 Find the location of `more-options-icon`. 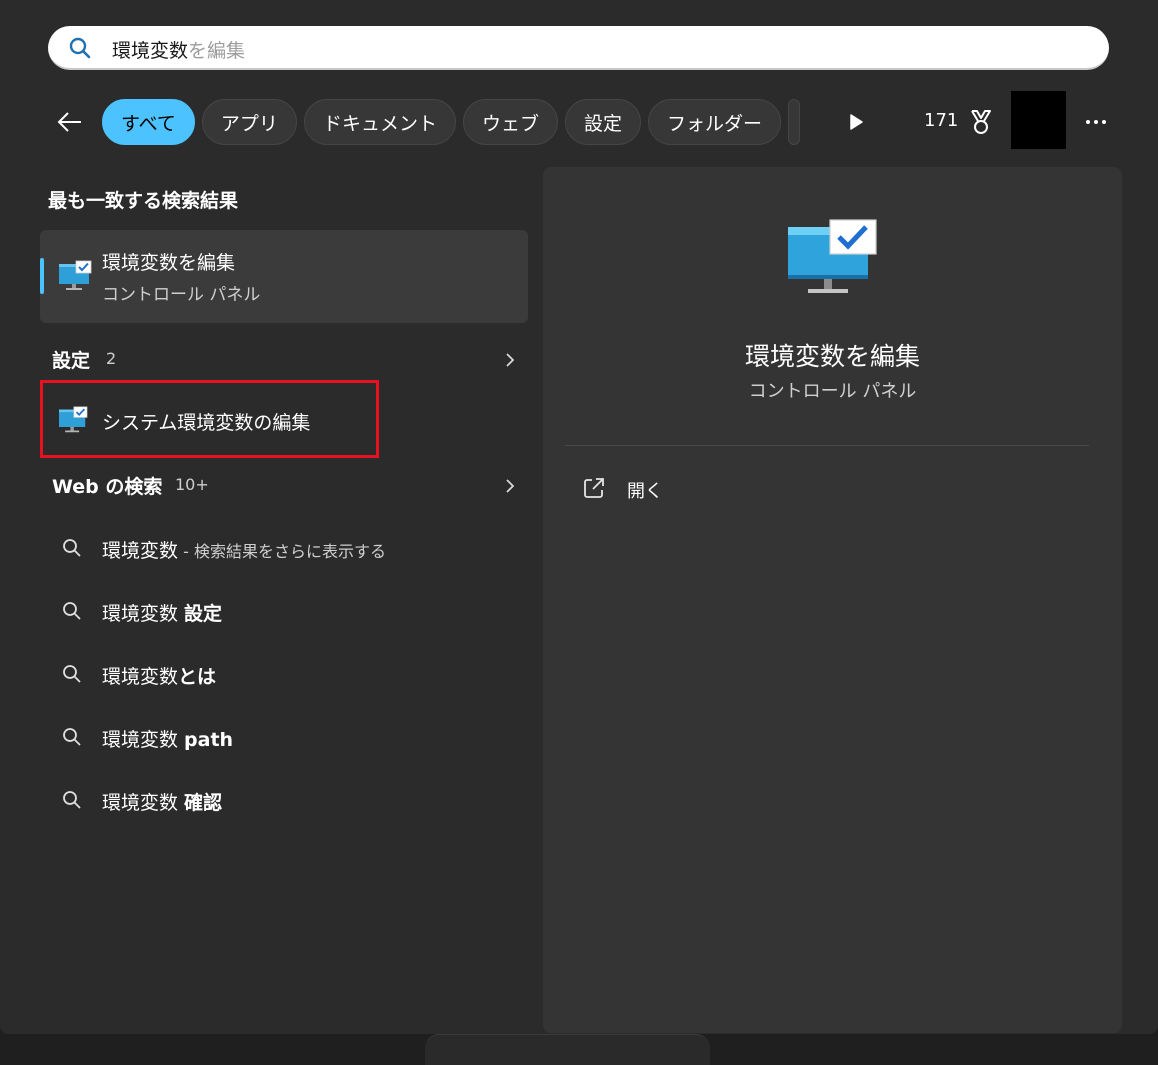

more-options-icon is located at coordinates (1096, 122).